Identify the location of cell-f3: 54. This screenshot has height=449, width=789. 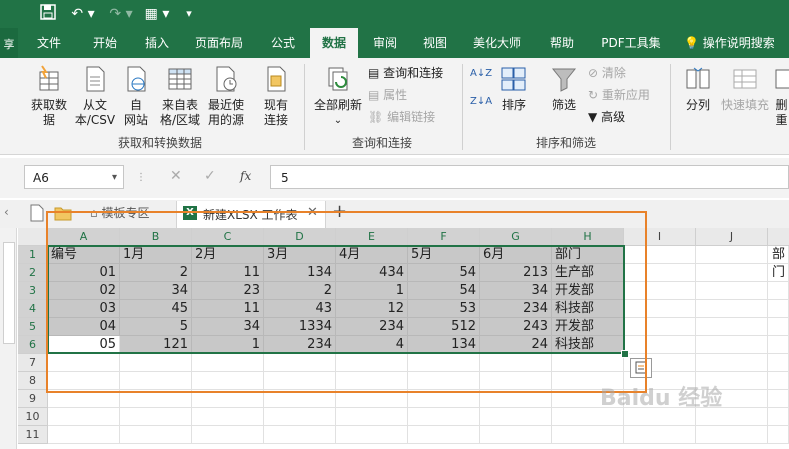
(444, 291).